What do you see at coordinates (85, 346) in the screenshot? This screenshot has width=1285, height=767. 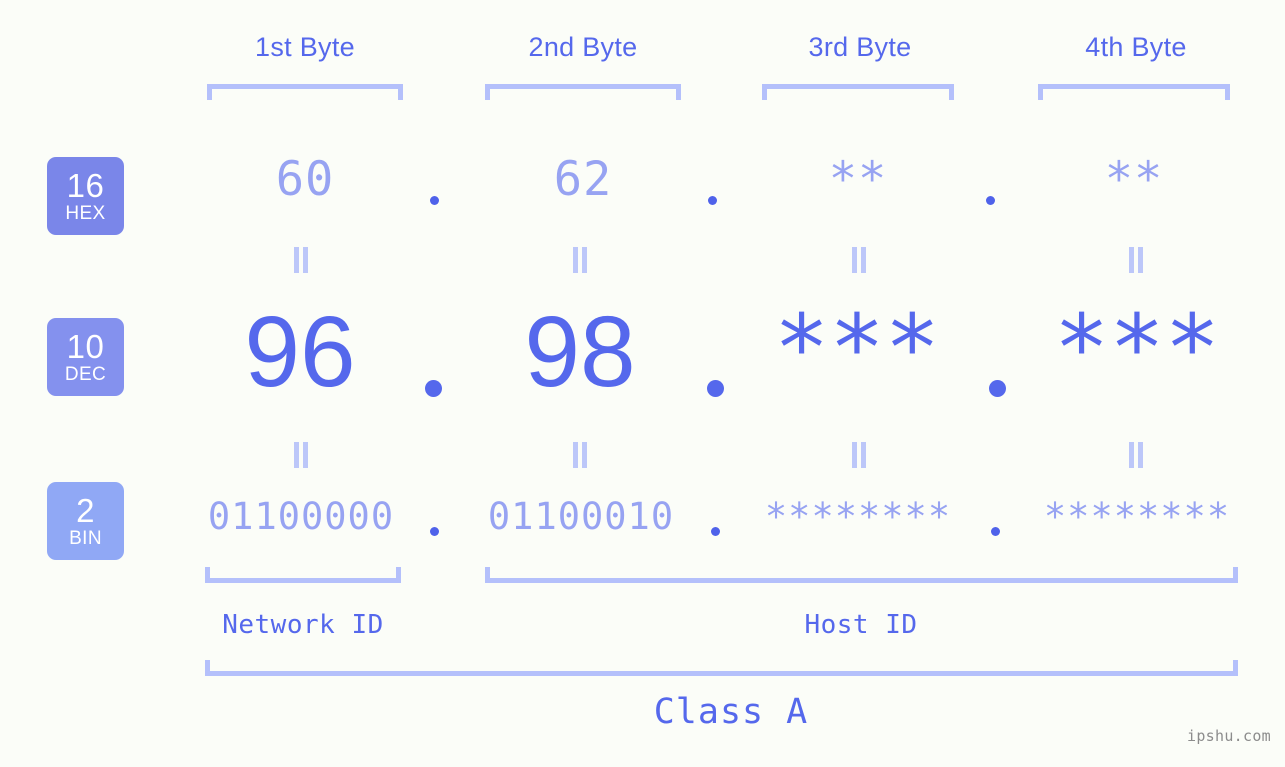 I see `radix-badge-dec-number: 10` at bounding box center [85, 346].